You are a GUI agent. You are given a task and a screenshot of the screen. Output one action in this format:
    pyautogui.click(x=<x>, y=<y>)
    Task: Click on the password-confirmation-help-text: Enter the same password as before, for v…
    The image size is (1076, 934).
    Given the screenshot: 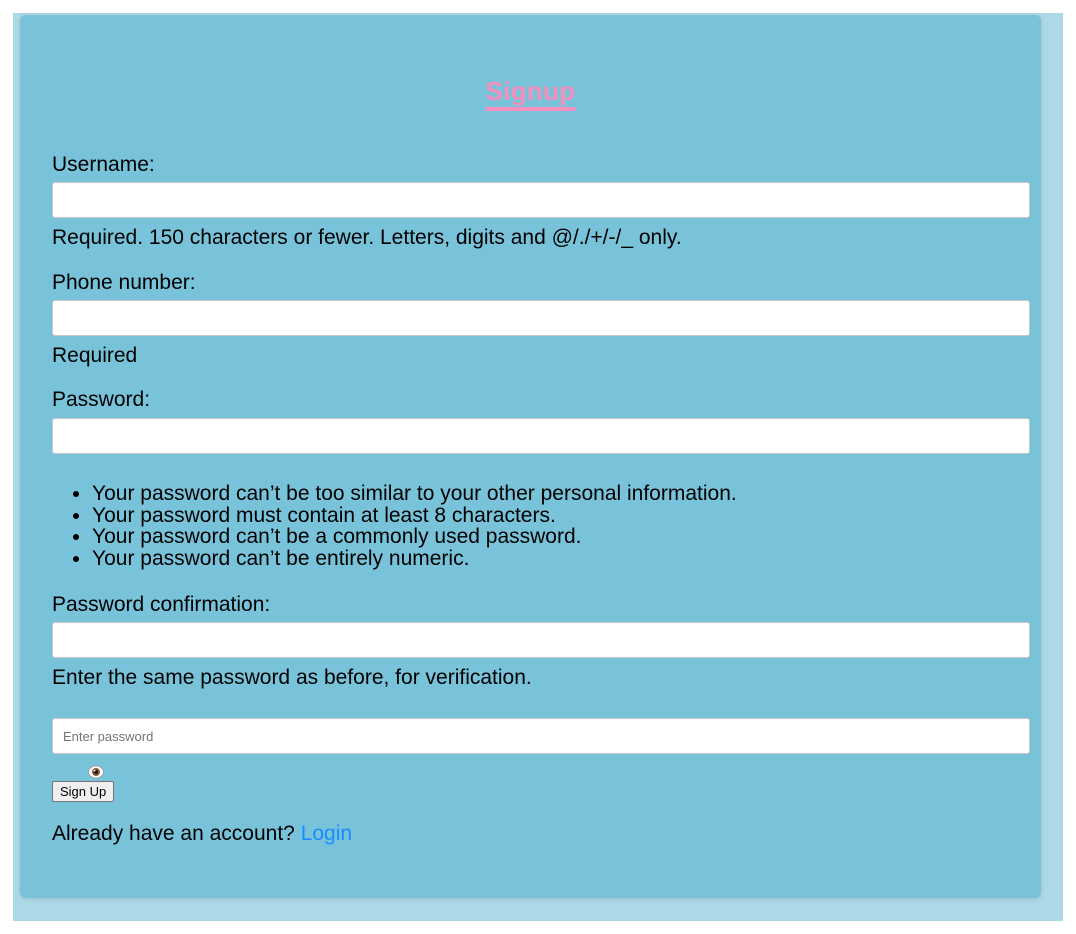 What is the action you would take?
    pyautogui.click(x=292, y=677)
    